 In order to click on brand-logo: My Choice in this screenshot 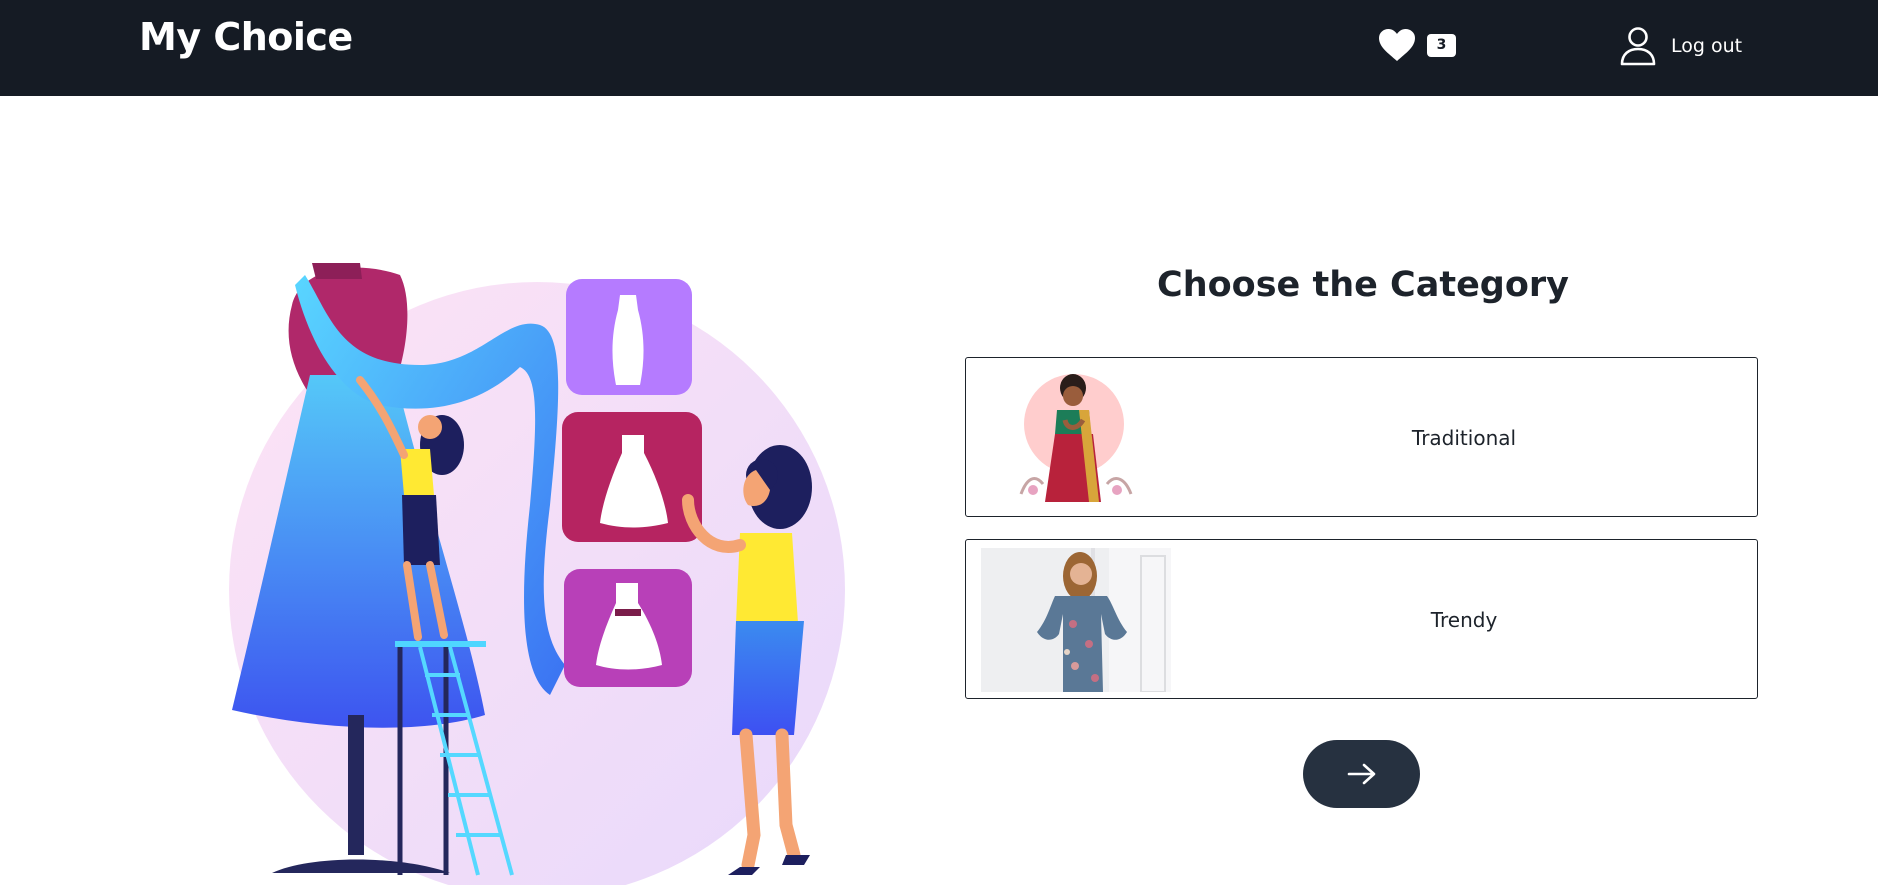, I will do `click(246, 37)`.